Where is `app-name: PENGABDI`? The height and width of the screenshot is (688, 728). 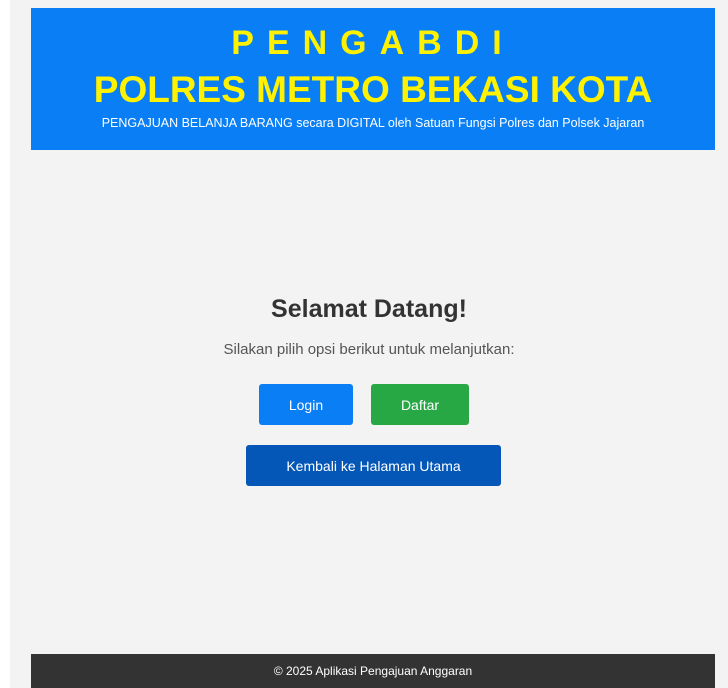 app-name: PENGABDI is located at coordinates (373, 43).